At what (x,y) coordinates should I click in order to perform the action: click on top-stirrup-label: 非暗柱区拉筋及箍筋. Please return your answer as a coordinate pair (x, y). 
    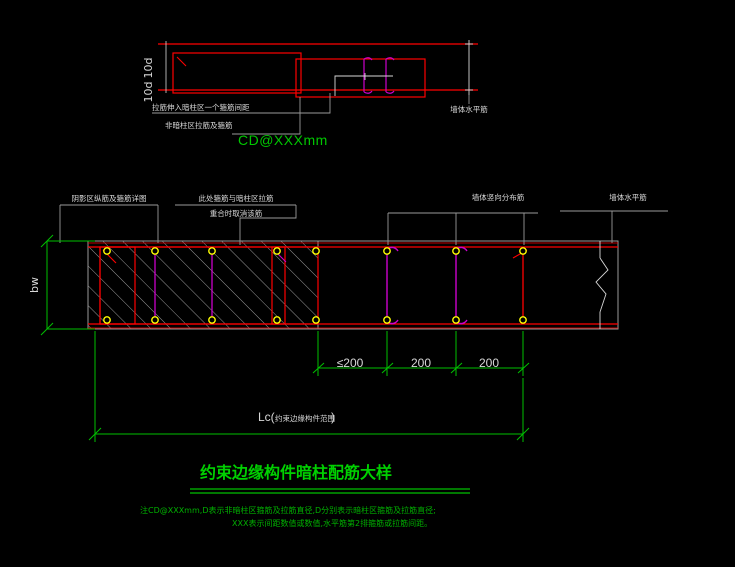
    Looking at the image, I should click on (199, 125).